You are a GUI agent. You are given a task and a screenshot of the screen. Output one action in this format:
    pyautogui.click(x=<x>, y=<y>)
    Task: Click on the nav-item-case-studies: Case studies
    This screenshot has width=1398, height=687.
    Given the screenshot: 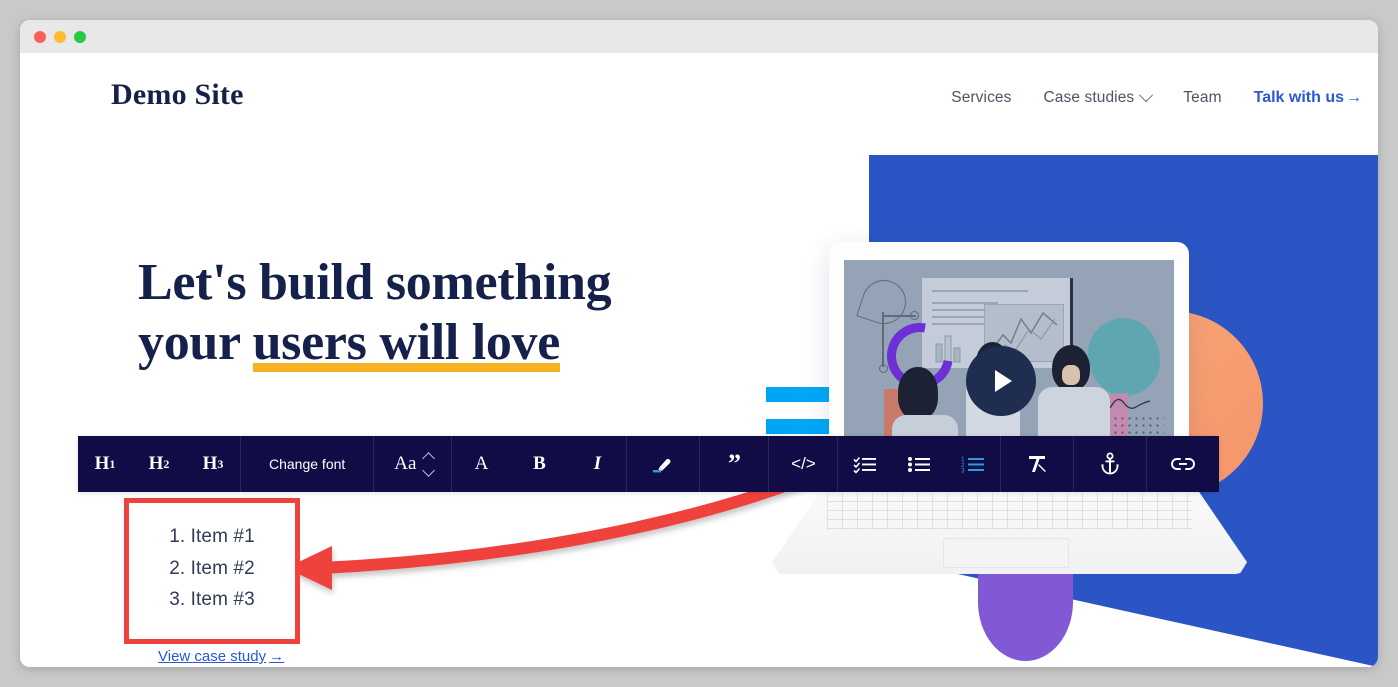 What is the action you would take?
    pyautogui.click(x=1097, y=98)
    